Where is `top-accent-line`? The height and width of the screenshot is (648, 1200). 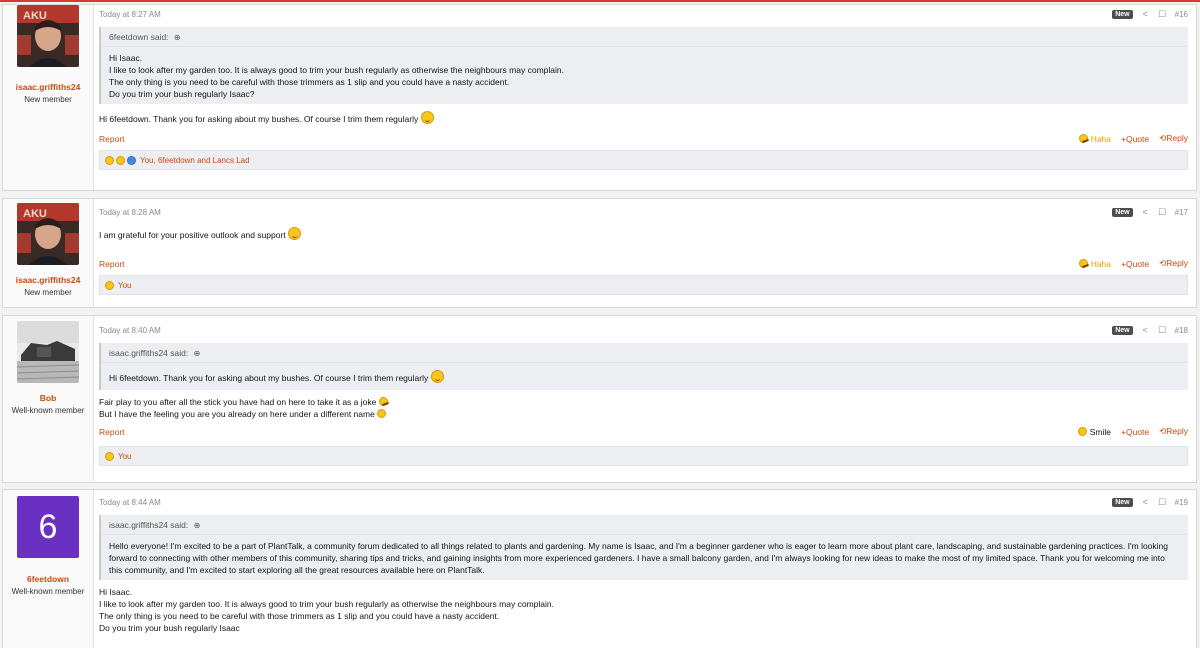
top-accent-line is located at coordinates (600, 1).